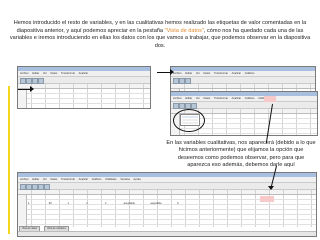  I want to click on annotation-circle, so click(189, 120).